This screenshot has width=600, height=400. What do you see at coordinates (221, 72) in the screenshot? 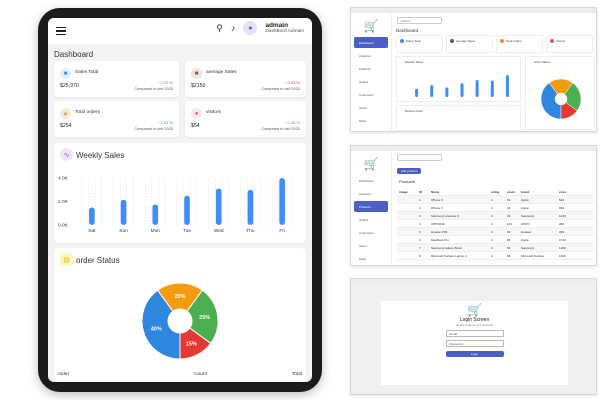
I see `stat-name: average Sales` at bounding box center [221, 72].